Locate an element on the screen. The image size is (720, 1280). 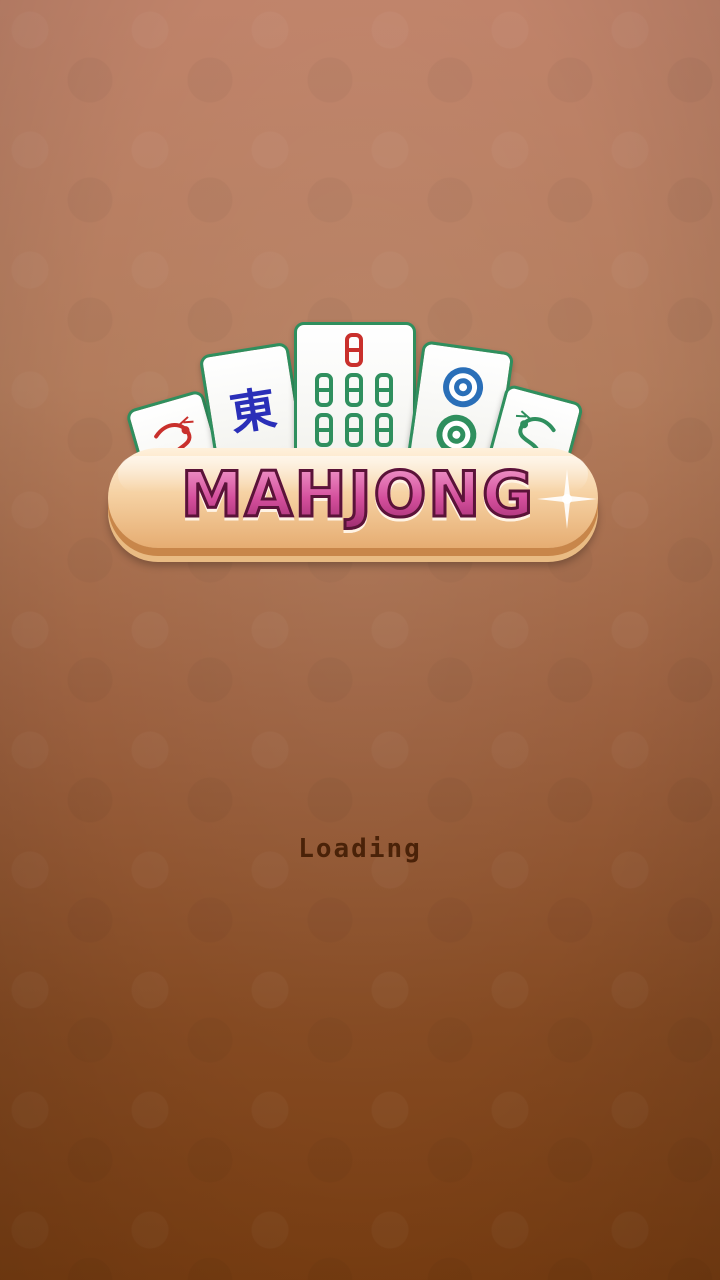
sparkle-icon is located at coordinates (567, 499).